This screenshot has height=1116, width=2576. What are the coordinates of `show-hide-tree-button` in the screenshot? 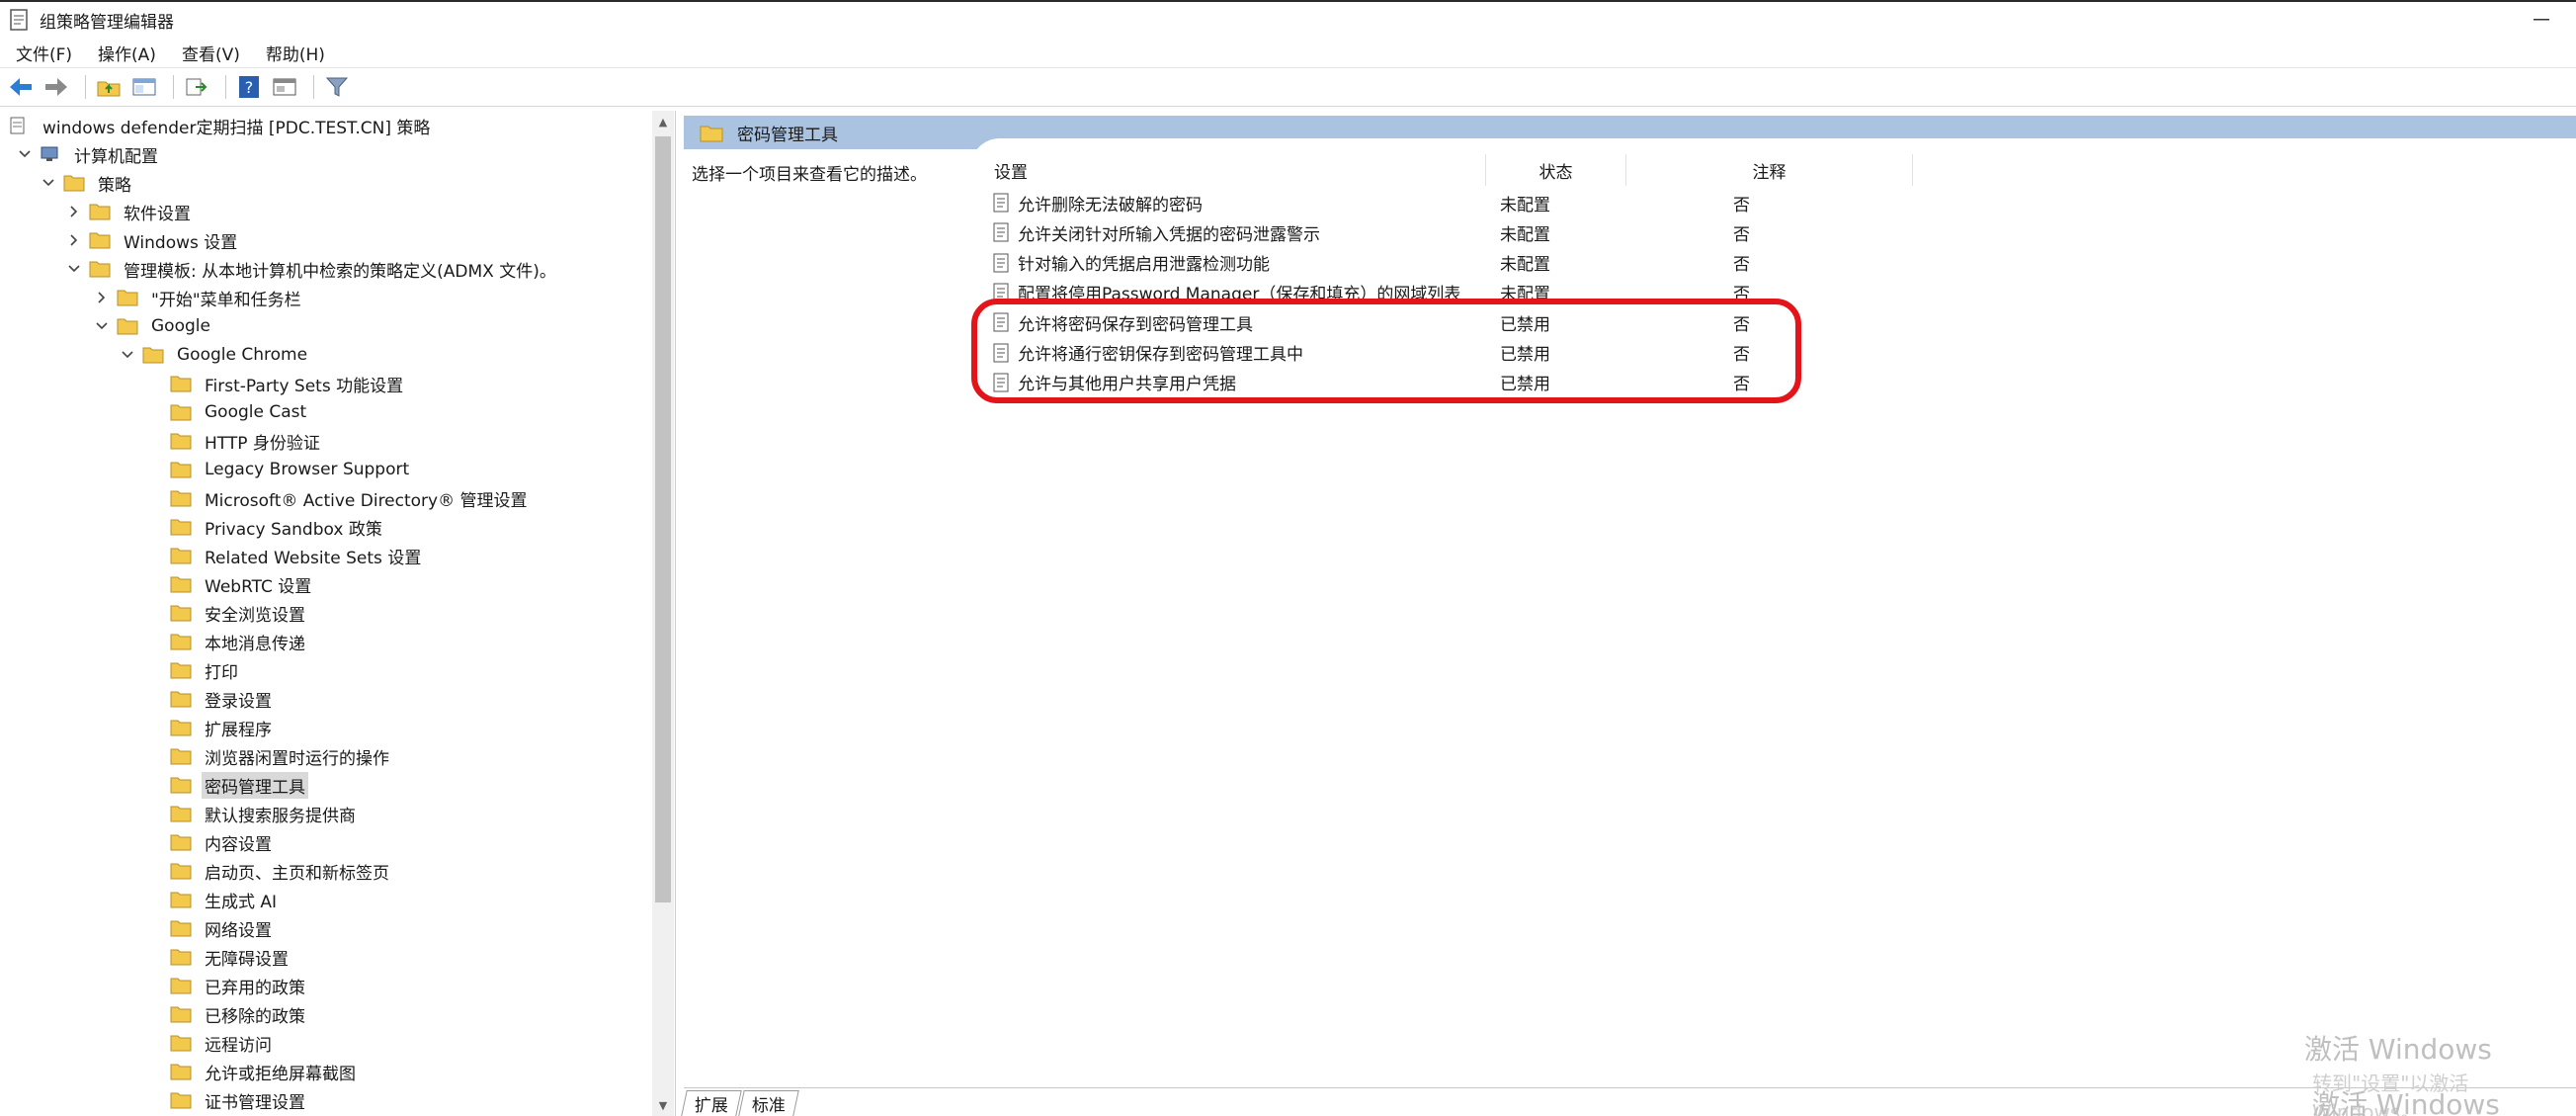 It's located at (144, 87).